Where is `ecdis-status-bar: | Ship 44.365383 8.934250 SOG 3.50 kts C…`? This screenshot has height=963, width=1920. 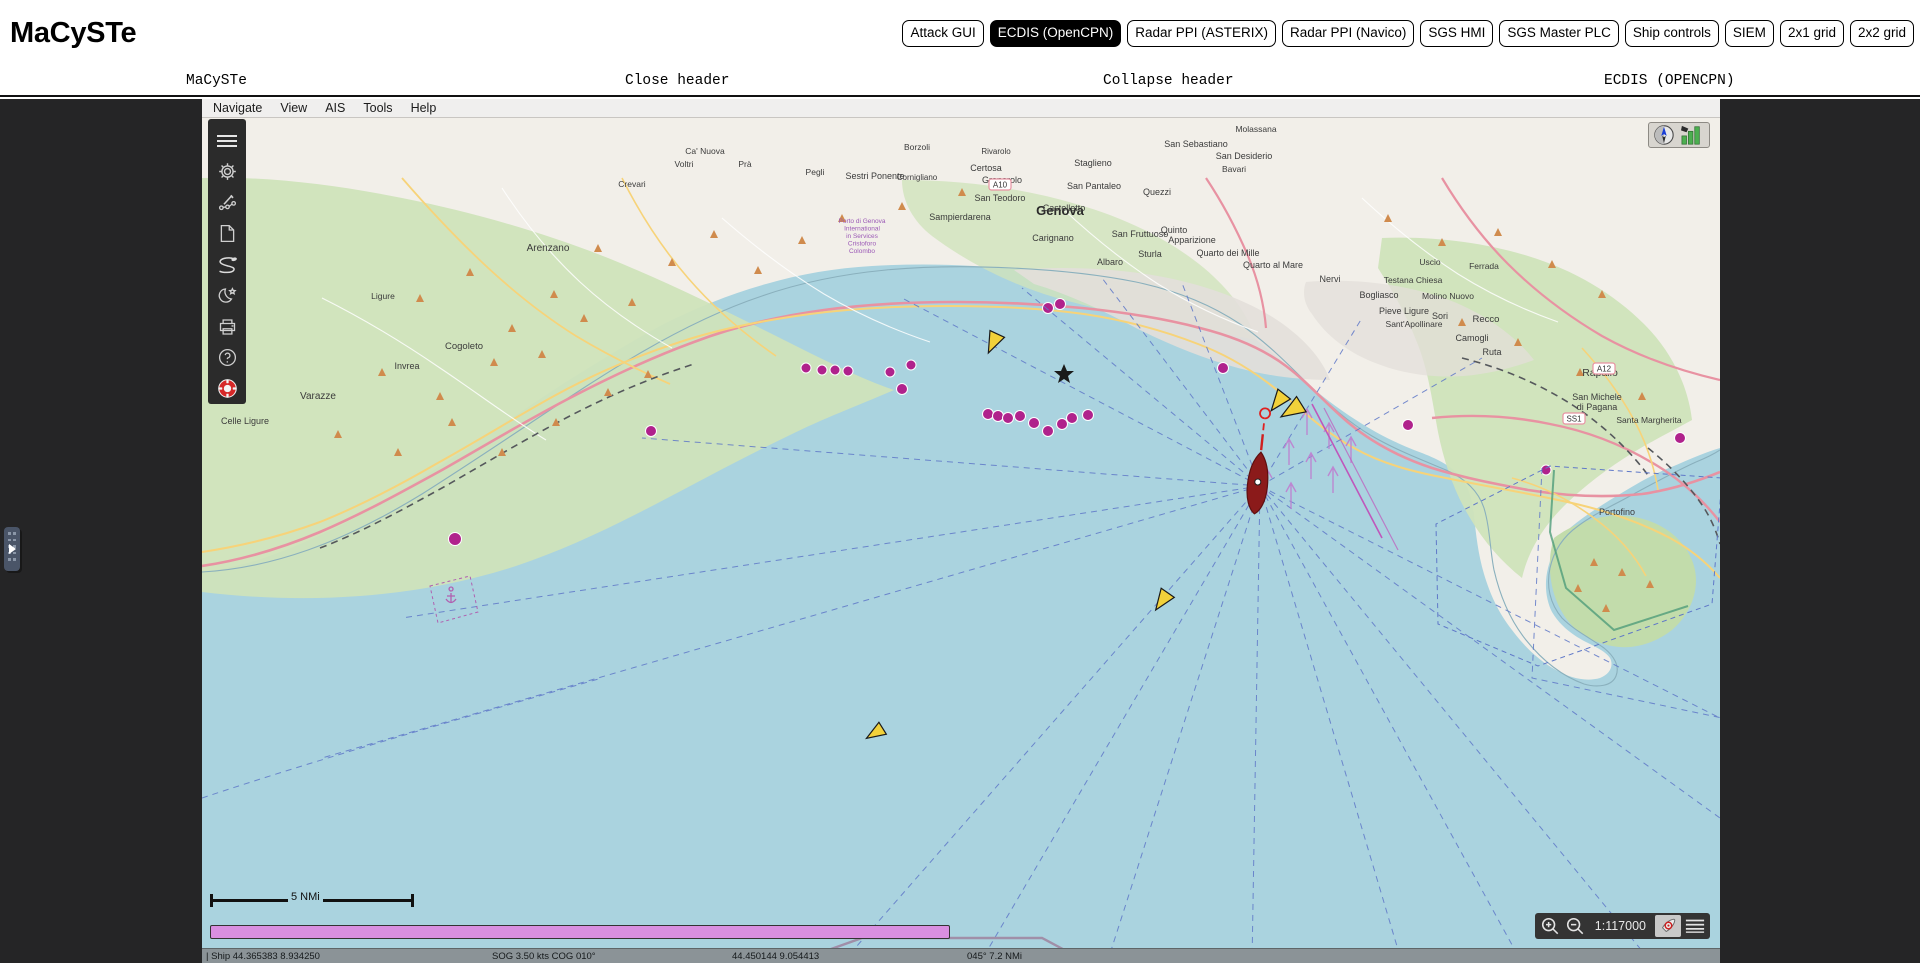
ecdis-status-bar: | Ship 44.365383 8.934250 SOG 3.50 kts C… is located at coordinates (961, 955).